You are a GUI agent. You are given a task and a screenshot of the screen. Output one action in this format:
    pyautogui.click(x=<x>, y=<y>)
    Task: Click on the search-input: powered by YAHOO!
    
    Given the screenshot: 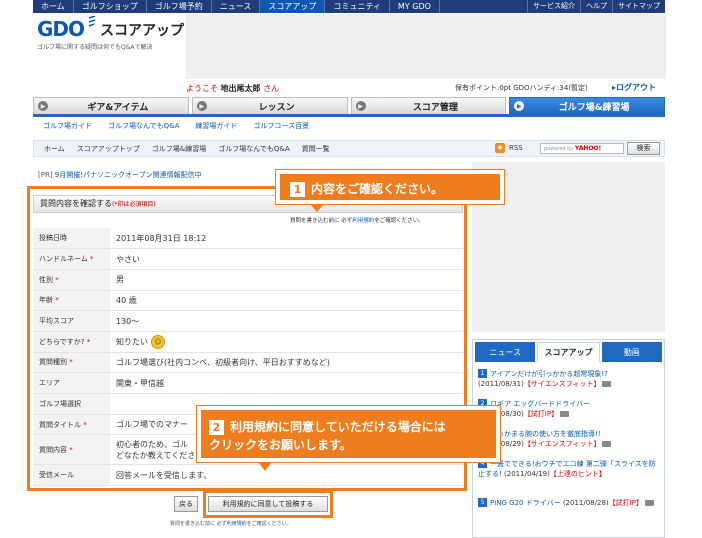 What is the action you would take?
    pyautogui.click(x=582, y=148)
    